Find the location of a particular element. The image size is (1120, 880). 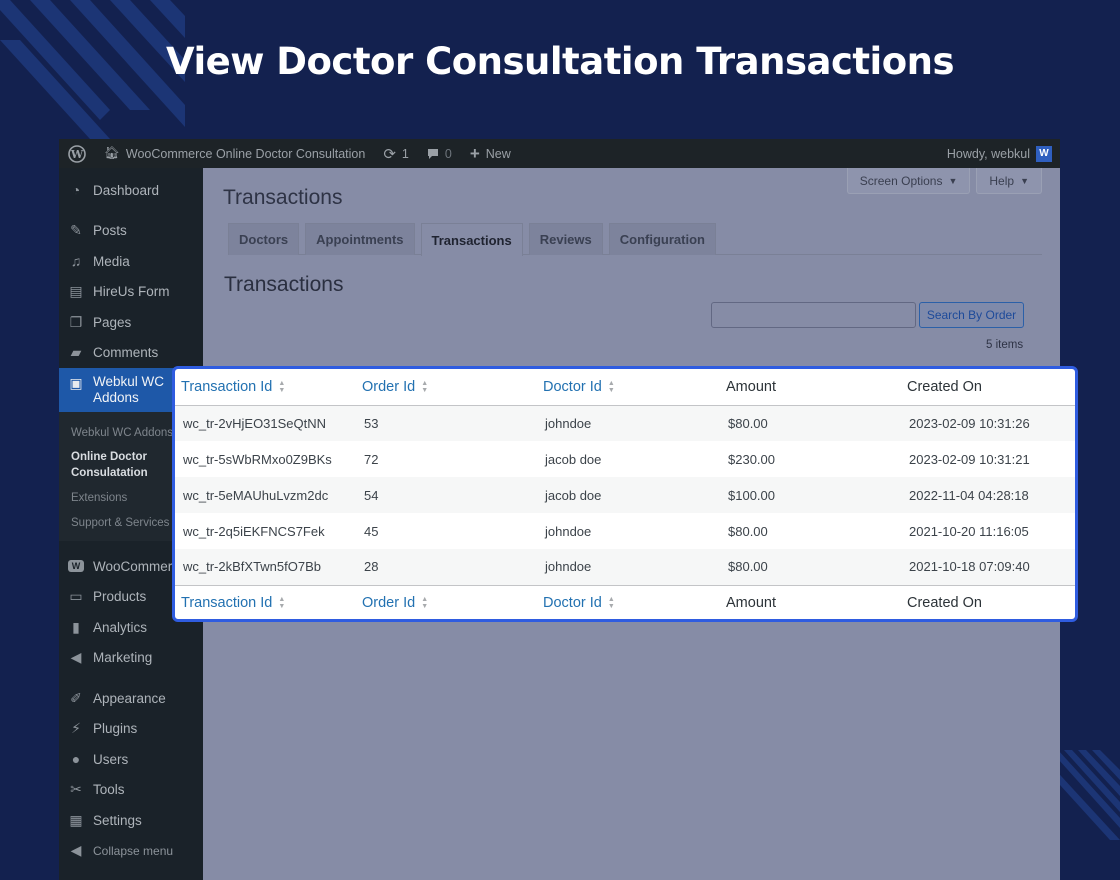

megaphone-icon: ◀ is located at coordinates (76, 657).